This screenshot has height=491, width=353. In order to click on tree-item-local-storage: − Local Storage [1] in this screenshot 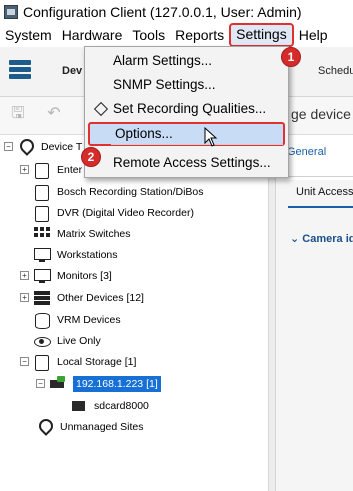, I will do `click(78, 361)`.